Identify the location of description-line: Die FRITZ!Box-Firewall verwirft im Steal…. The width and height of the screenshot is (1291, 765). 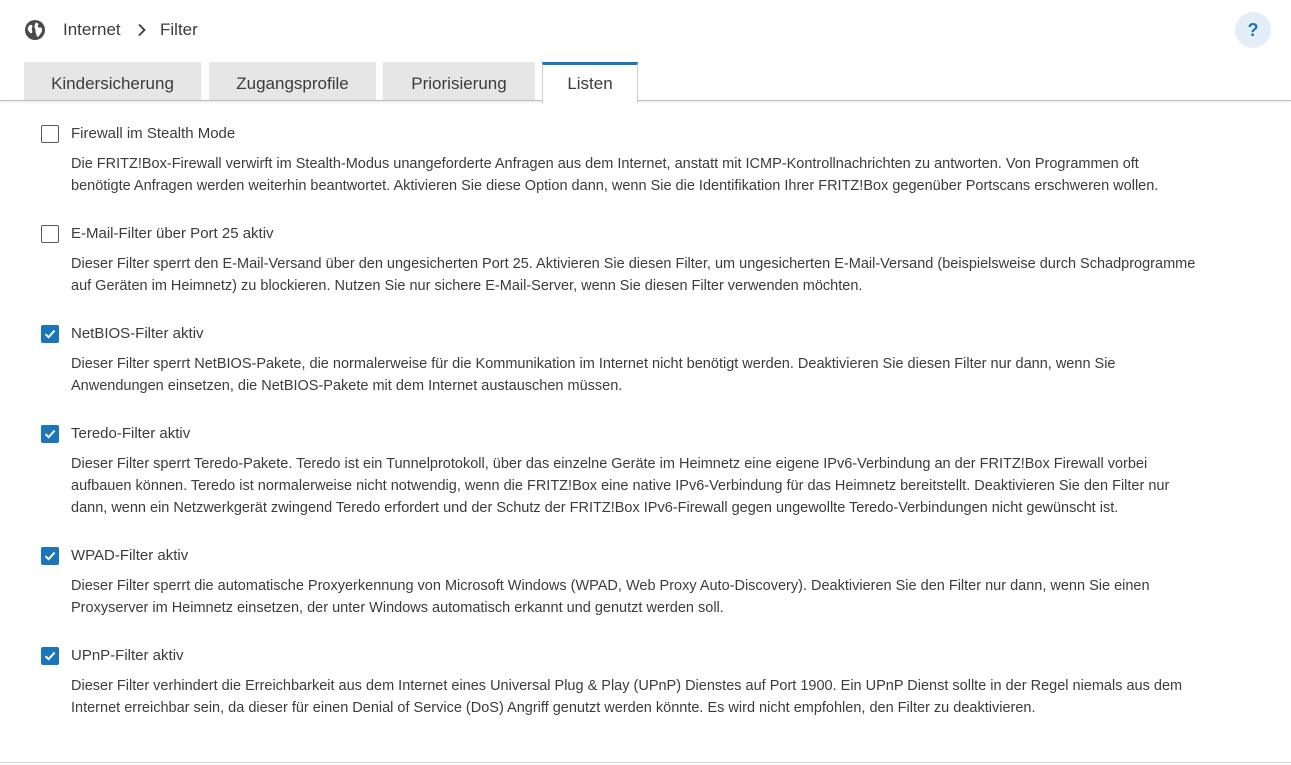
(605, 164).